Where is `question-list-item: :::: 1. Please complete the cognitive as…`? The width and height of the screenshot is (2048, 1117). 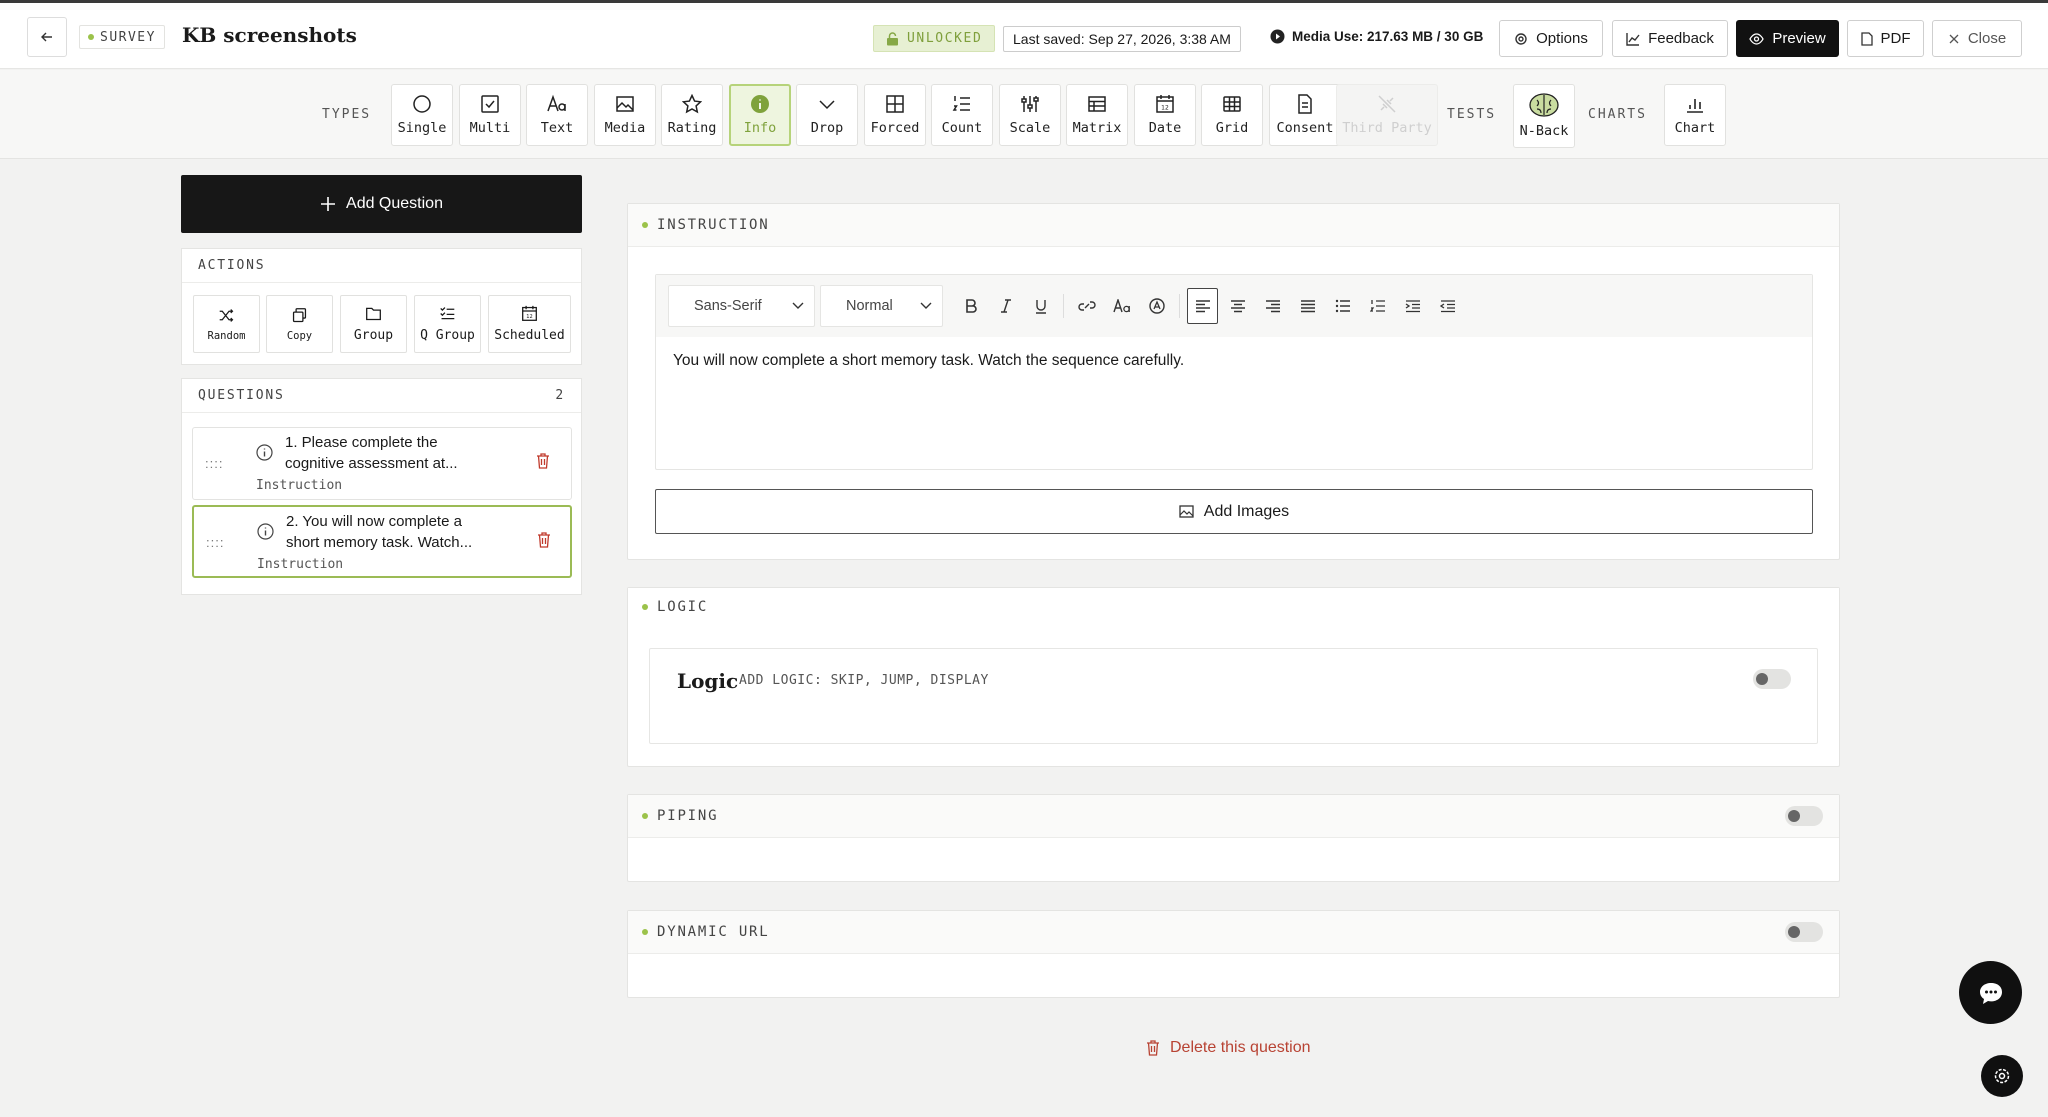 question-list-item: :::: 1. Please complete the cognitive as… is located at coordinates (382, 463).